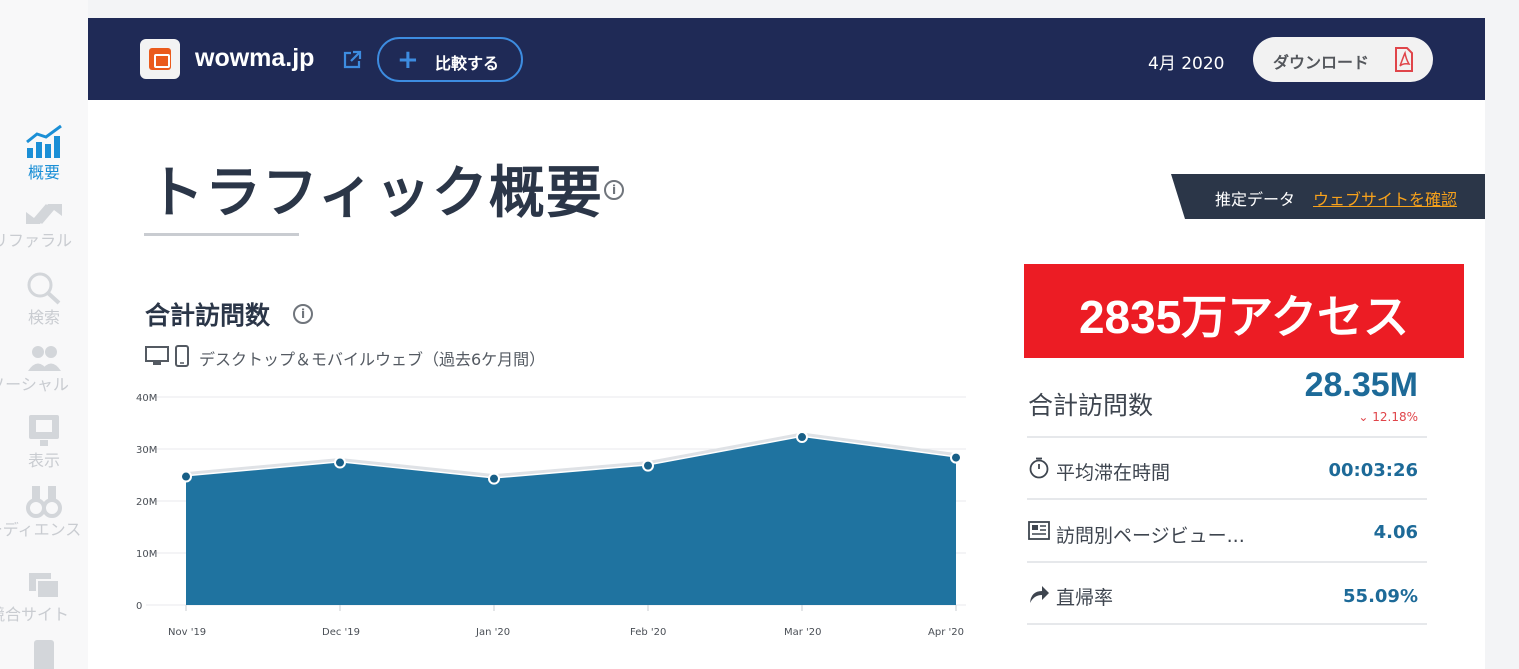 Image resolution: width=1519 pixels, height=669 pixels. Describe the element at coordinates (408, 60) in the screenshot. I see `plus-icon: +` at that location.